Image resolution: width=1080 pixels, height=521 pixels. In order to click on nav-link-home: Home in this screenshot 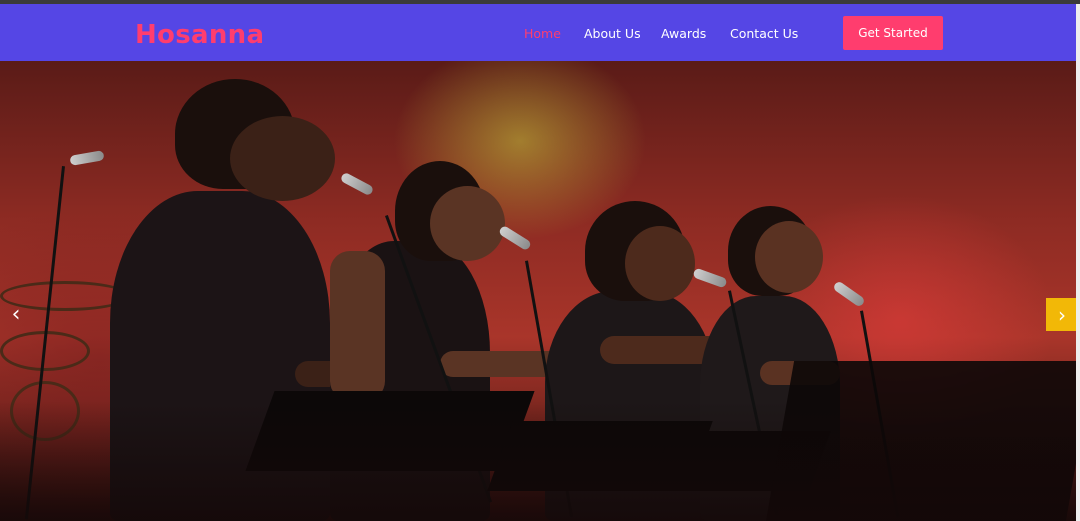, I will do `click(542, 33)`.